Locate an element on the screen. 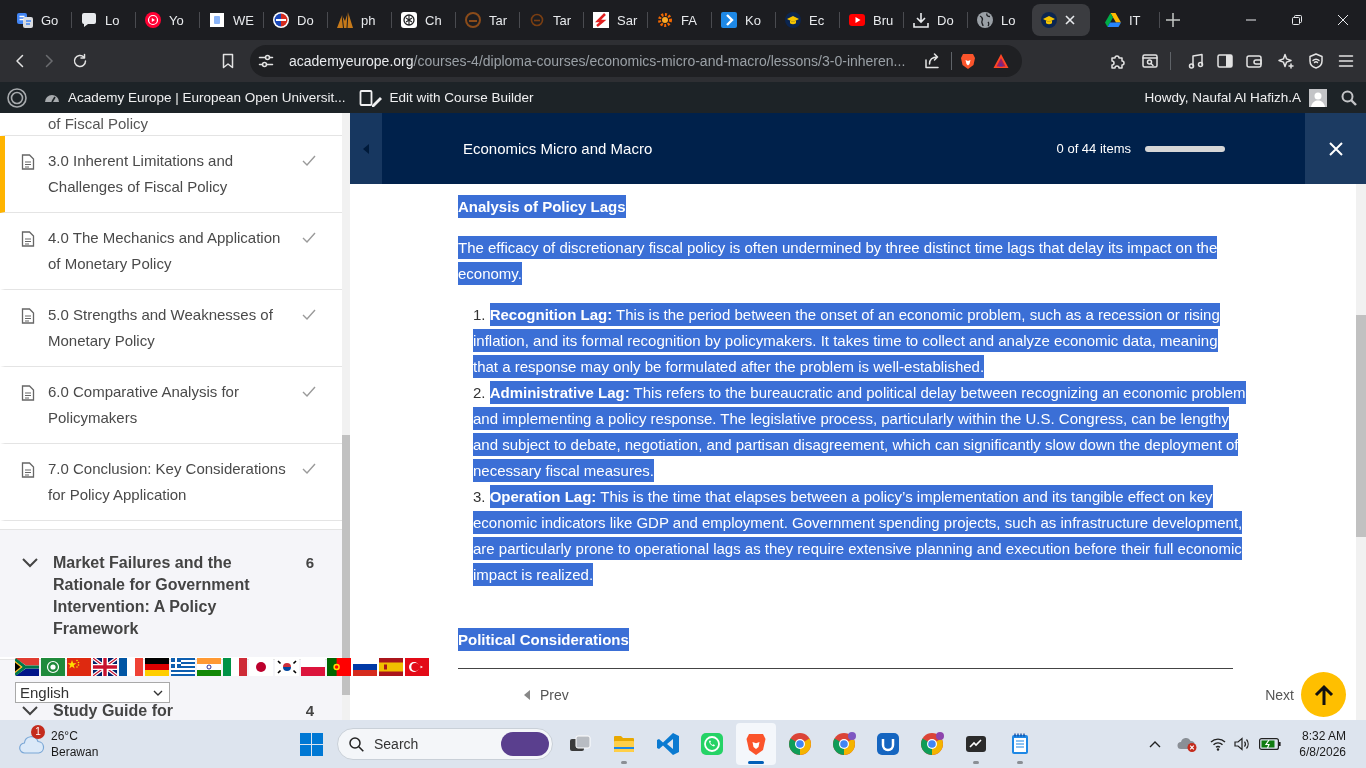 The image size is (1366, 768). china-flag-icon is located at coordinates (79, 667).